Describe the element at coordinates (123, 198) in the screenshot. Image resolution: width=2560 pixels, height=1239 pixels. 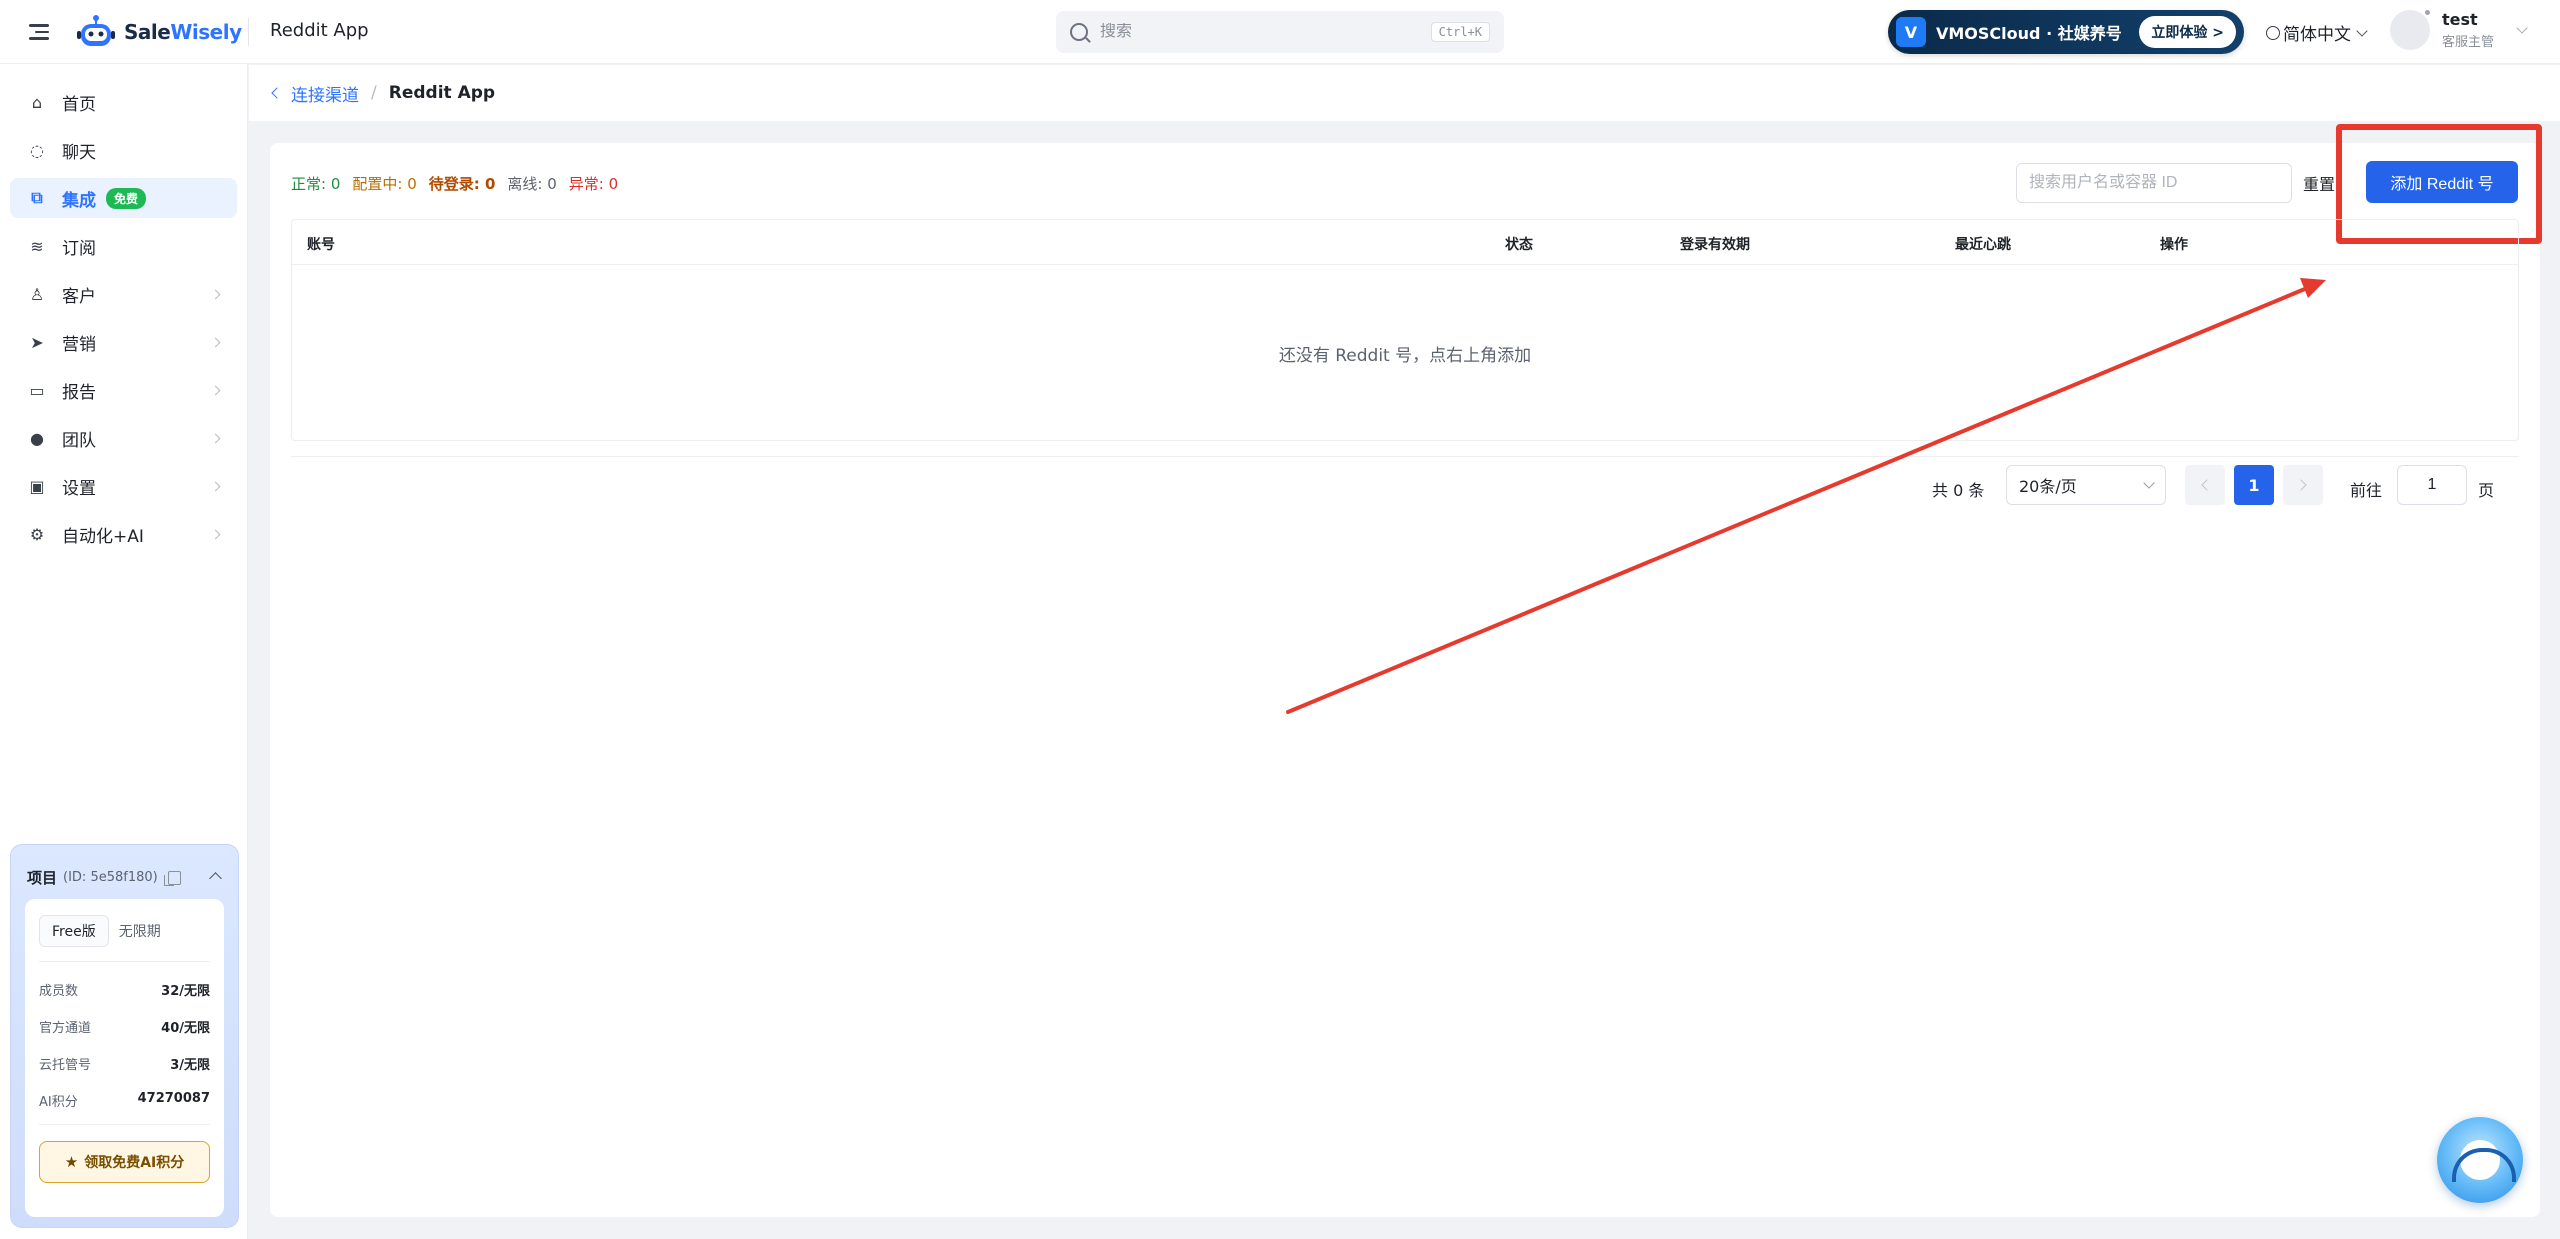
I see `sidebar-item-integration: ⧉ 集成 免费` at that location.